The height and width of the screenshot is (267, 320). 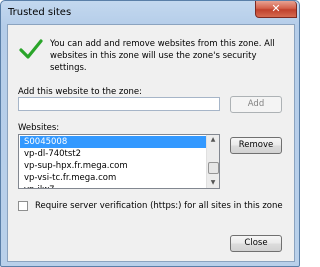 I want to click on close-icon: ✕, so click(x=276, y=8).